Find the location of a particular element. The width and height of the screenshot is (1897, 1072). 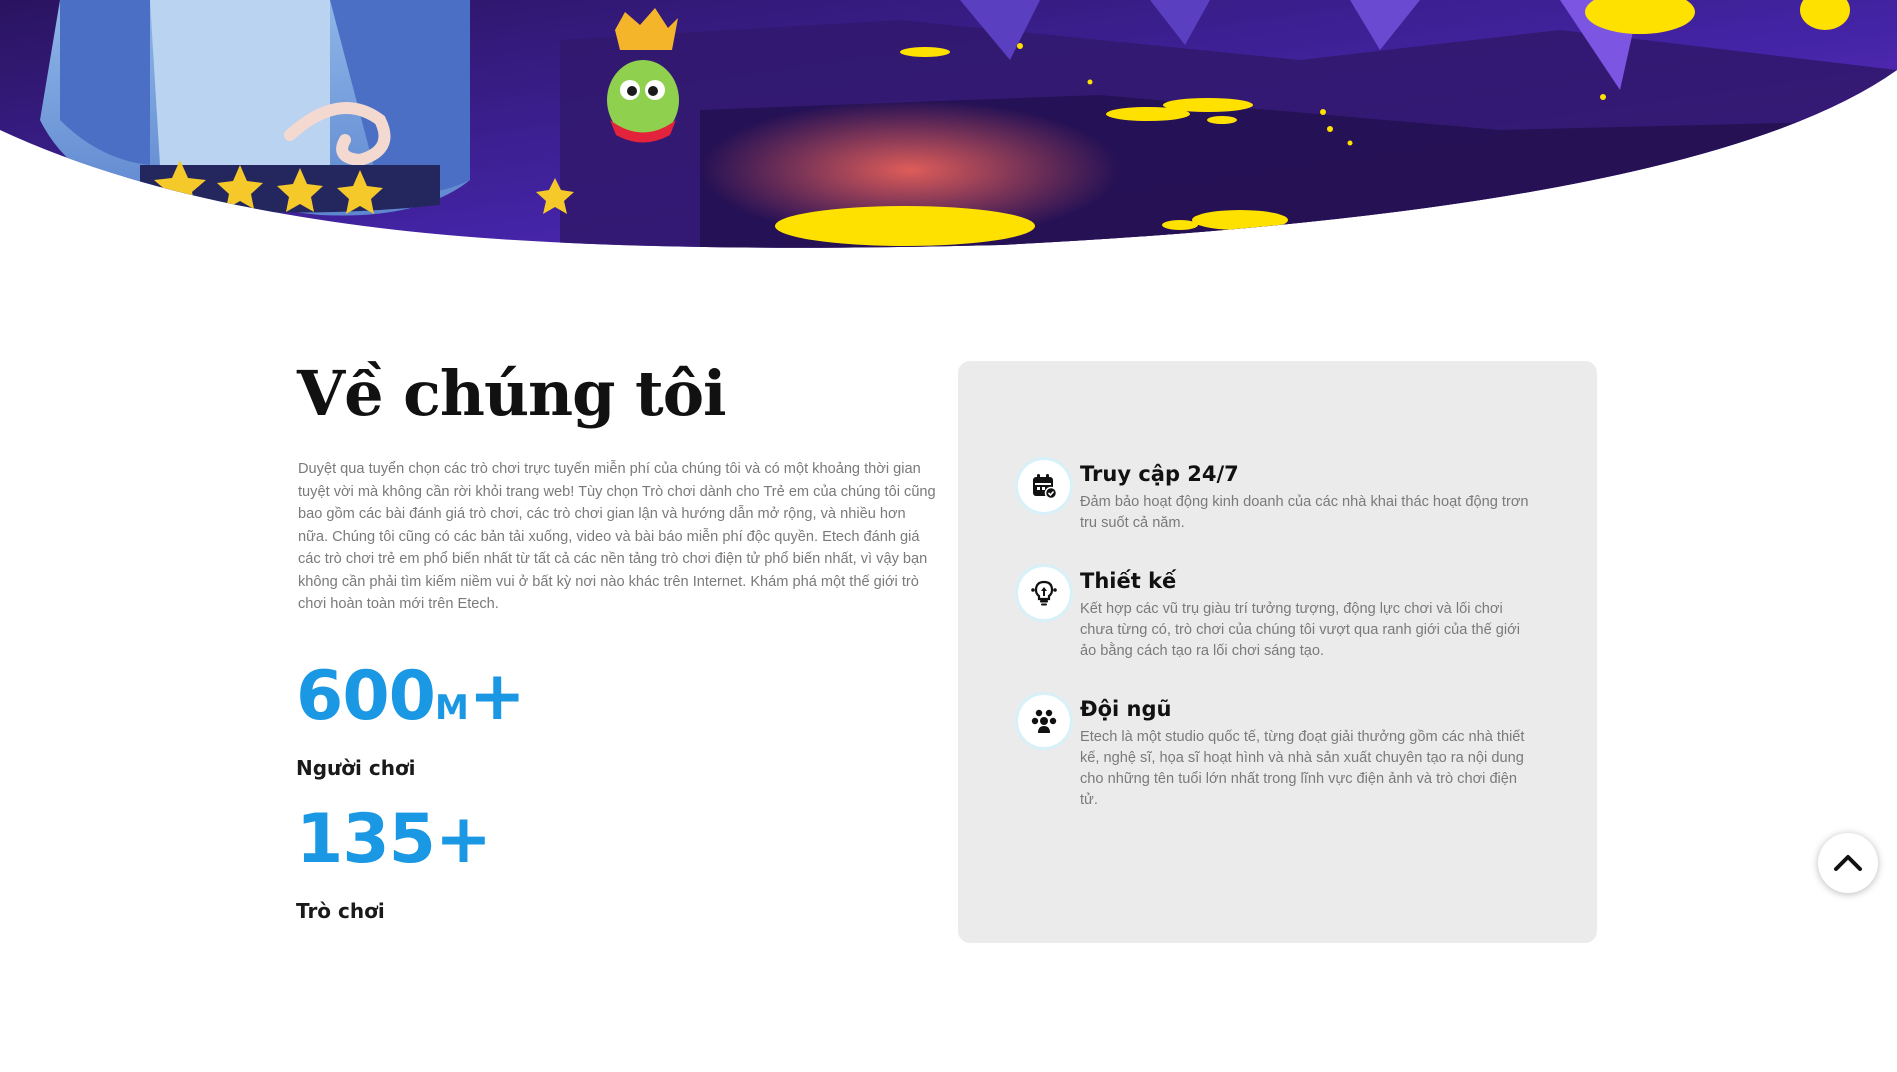

stat-players-value: 600M+ is located at coordinates (411, 702).